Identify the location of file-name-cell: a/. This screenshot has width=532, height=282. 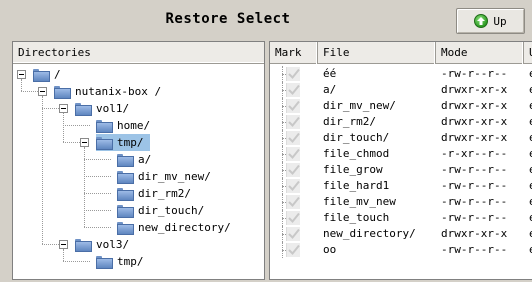
(330, 89).